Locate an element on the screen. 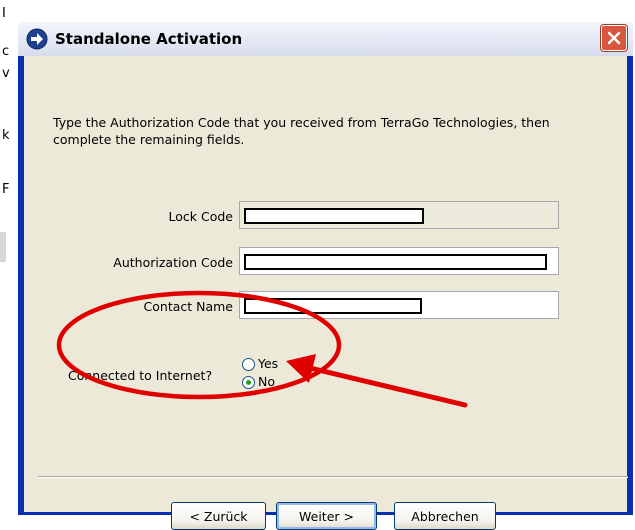  pointer-arrow-shaft is located at coordinates (387, 386).